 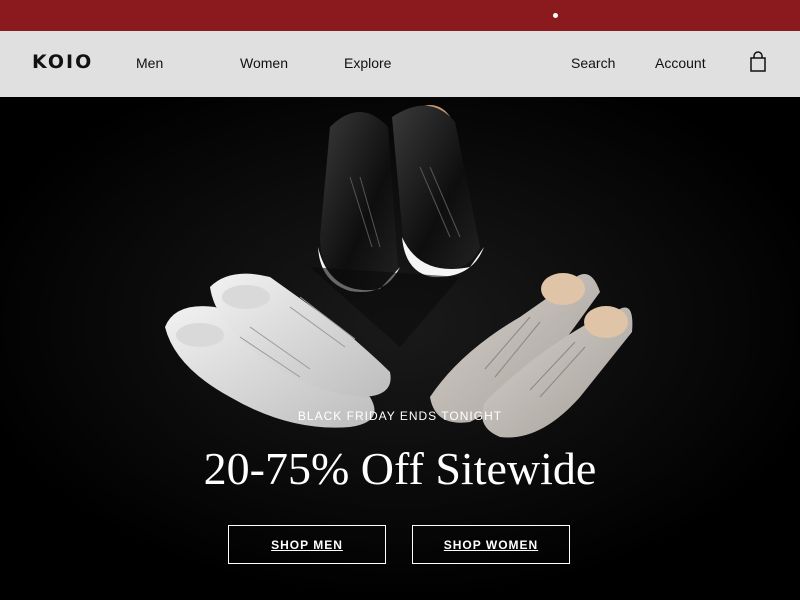 What do you see at coordinates (367, 63) in the screenshot?
I see `nav-explore-link: Explore` at bounding box center [367, 63].